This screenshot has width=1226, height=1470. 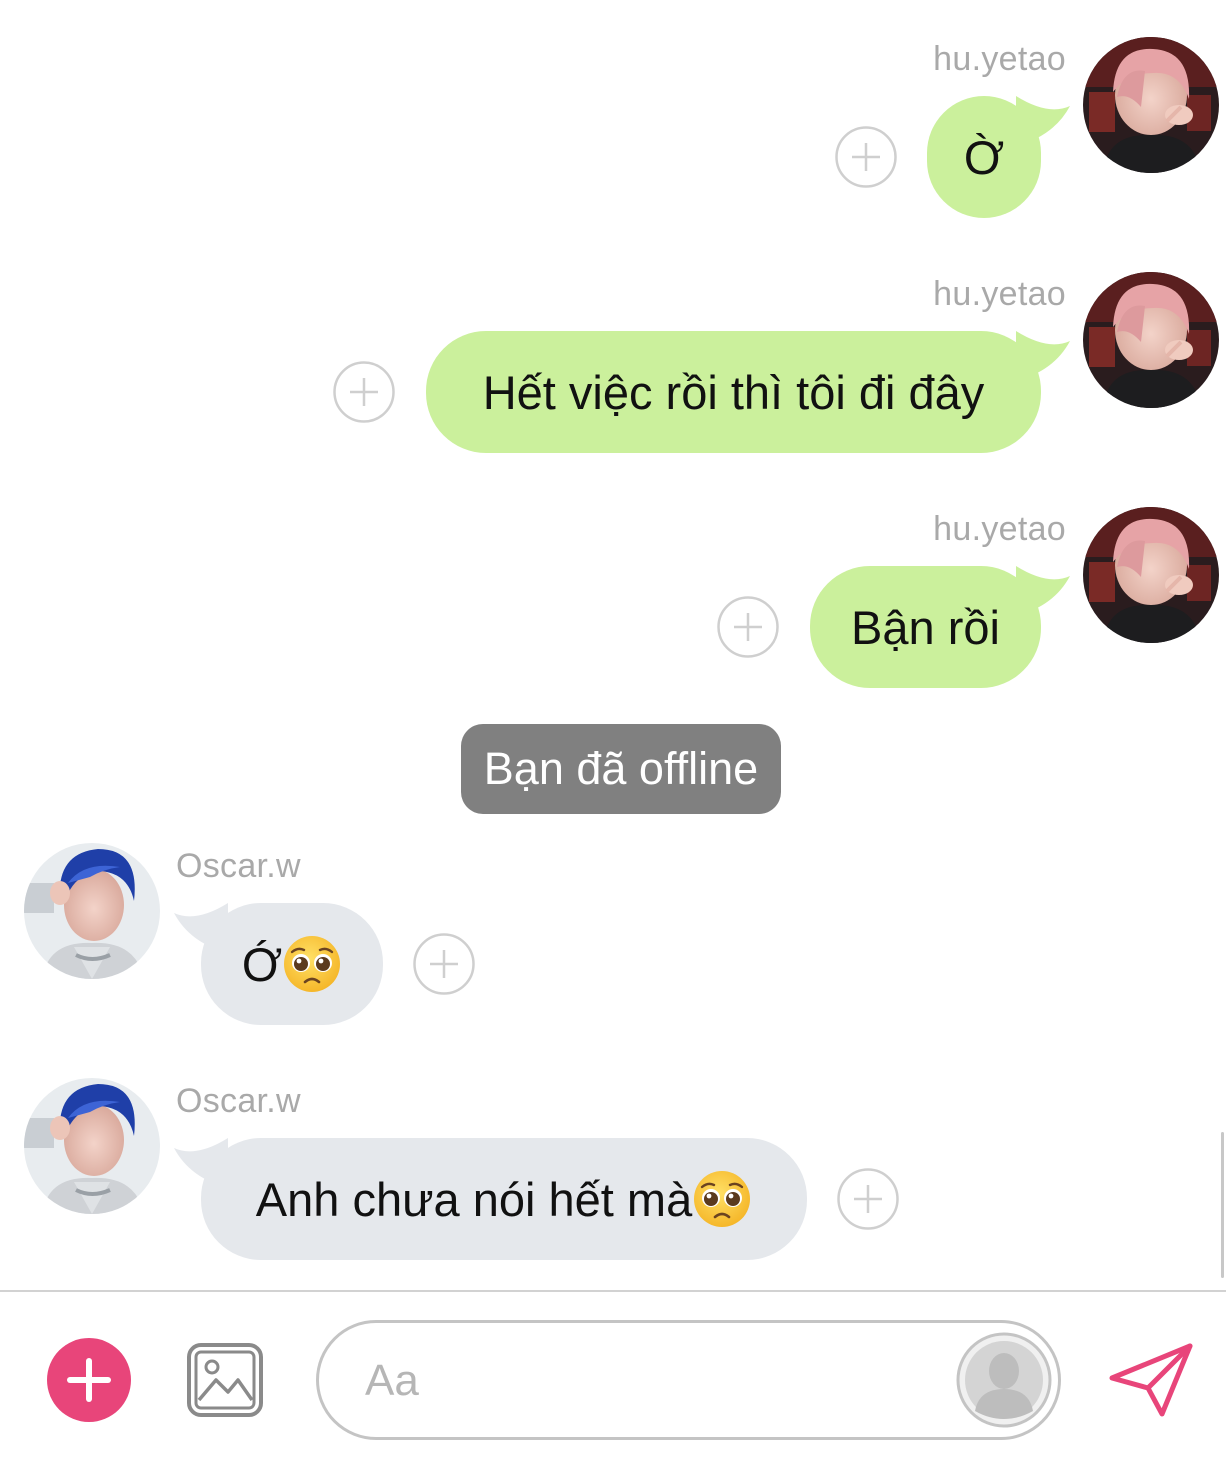 I want to click on message-bubble: Bận rồi, so click(x=925, y=627).